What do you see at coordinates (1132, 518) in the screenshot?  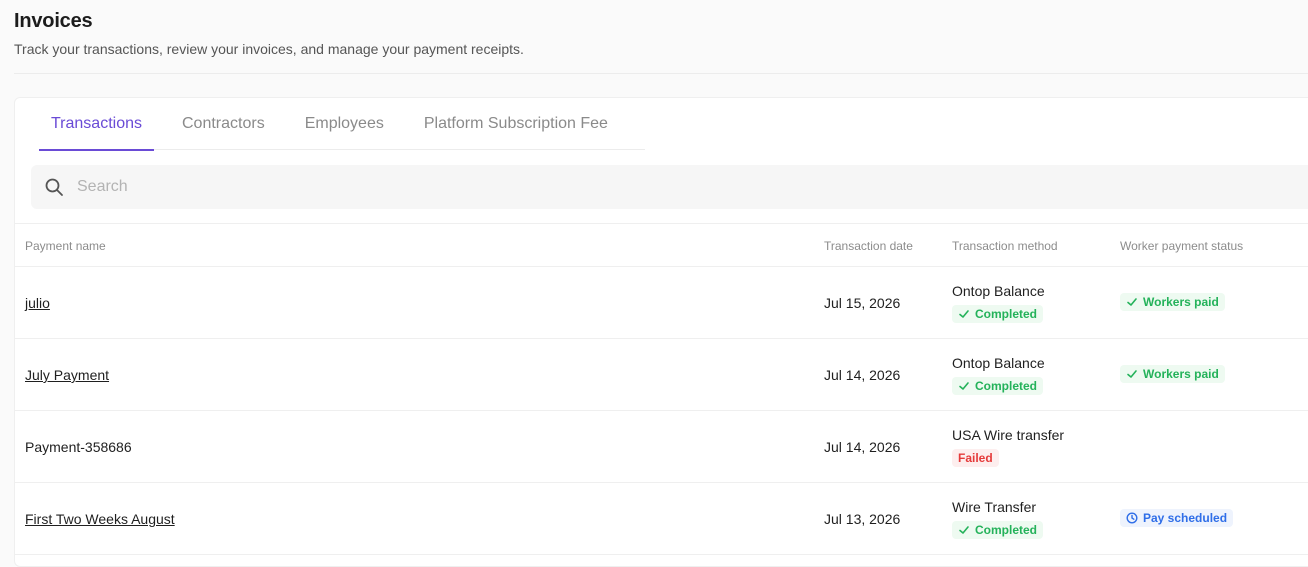 I see `clock-icon` at bounding box center [1132, 518].